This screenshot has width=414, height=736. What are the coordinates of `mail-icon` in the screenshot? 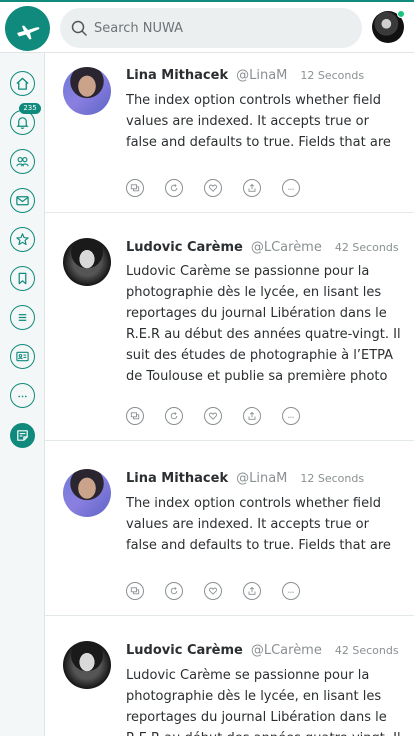 It's located at (22, 200).